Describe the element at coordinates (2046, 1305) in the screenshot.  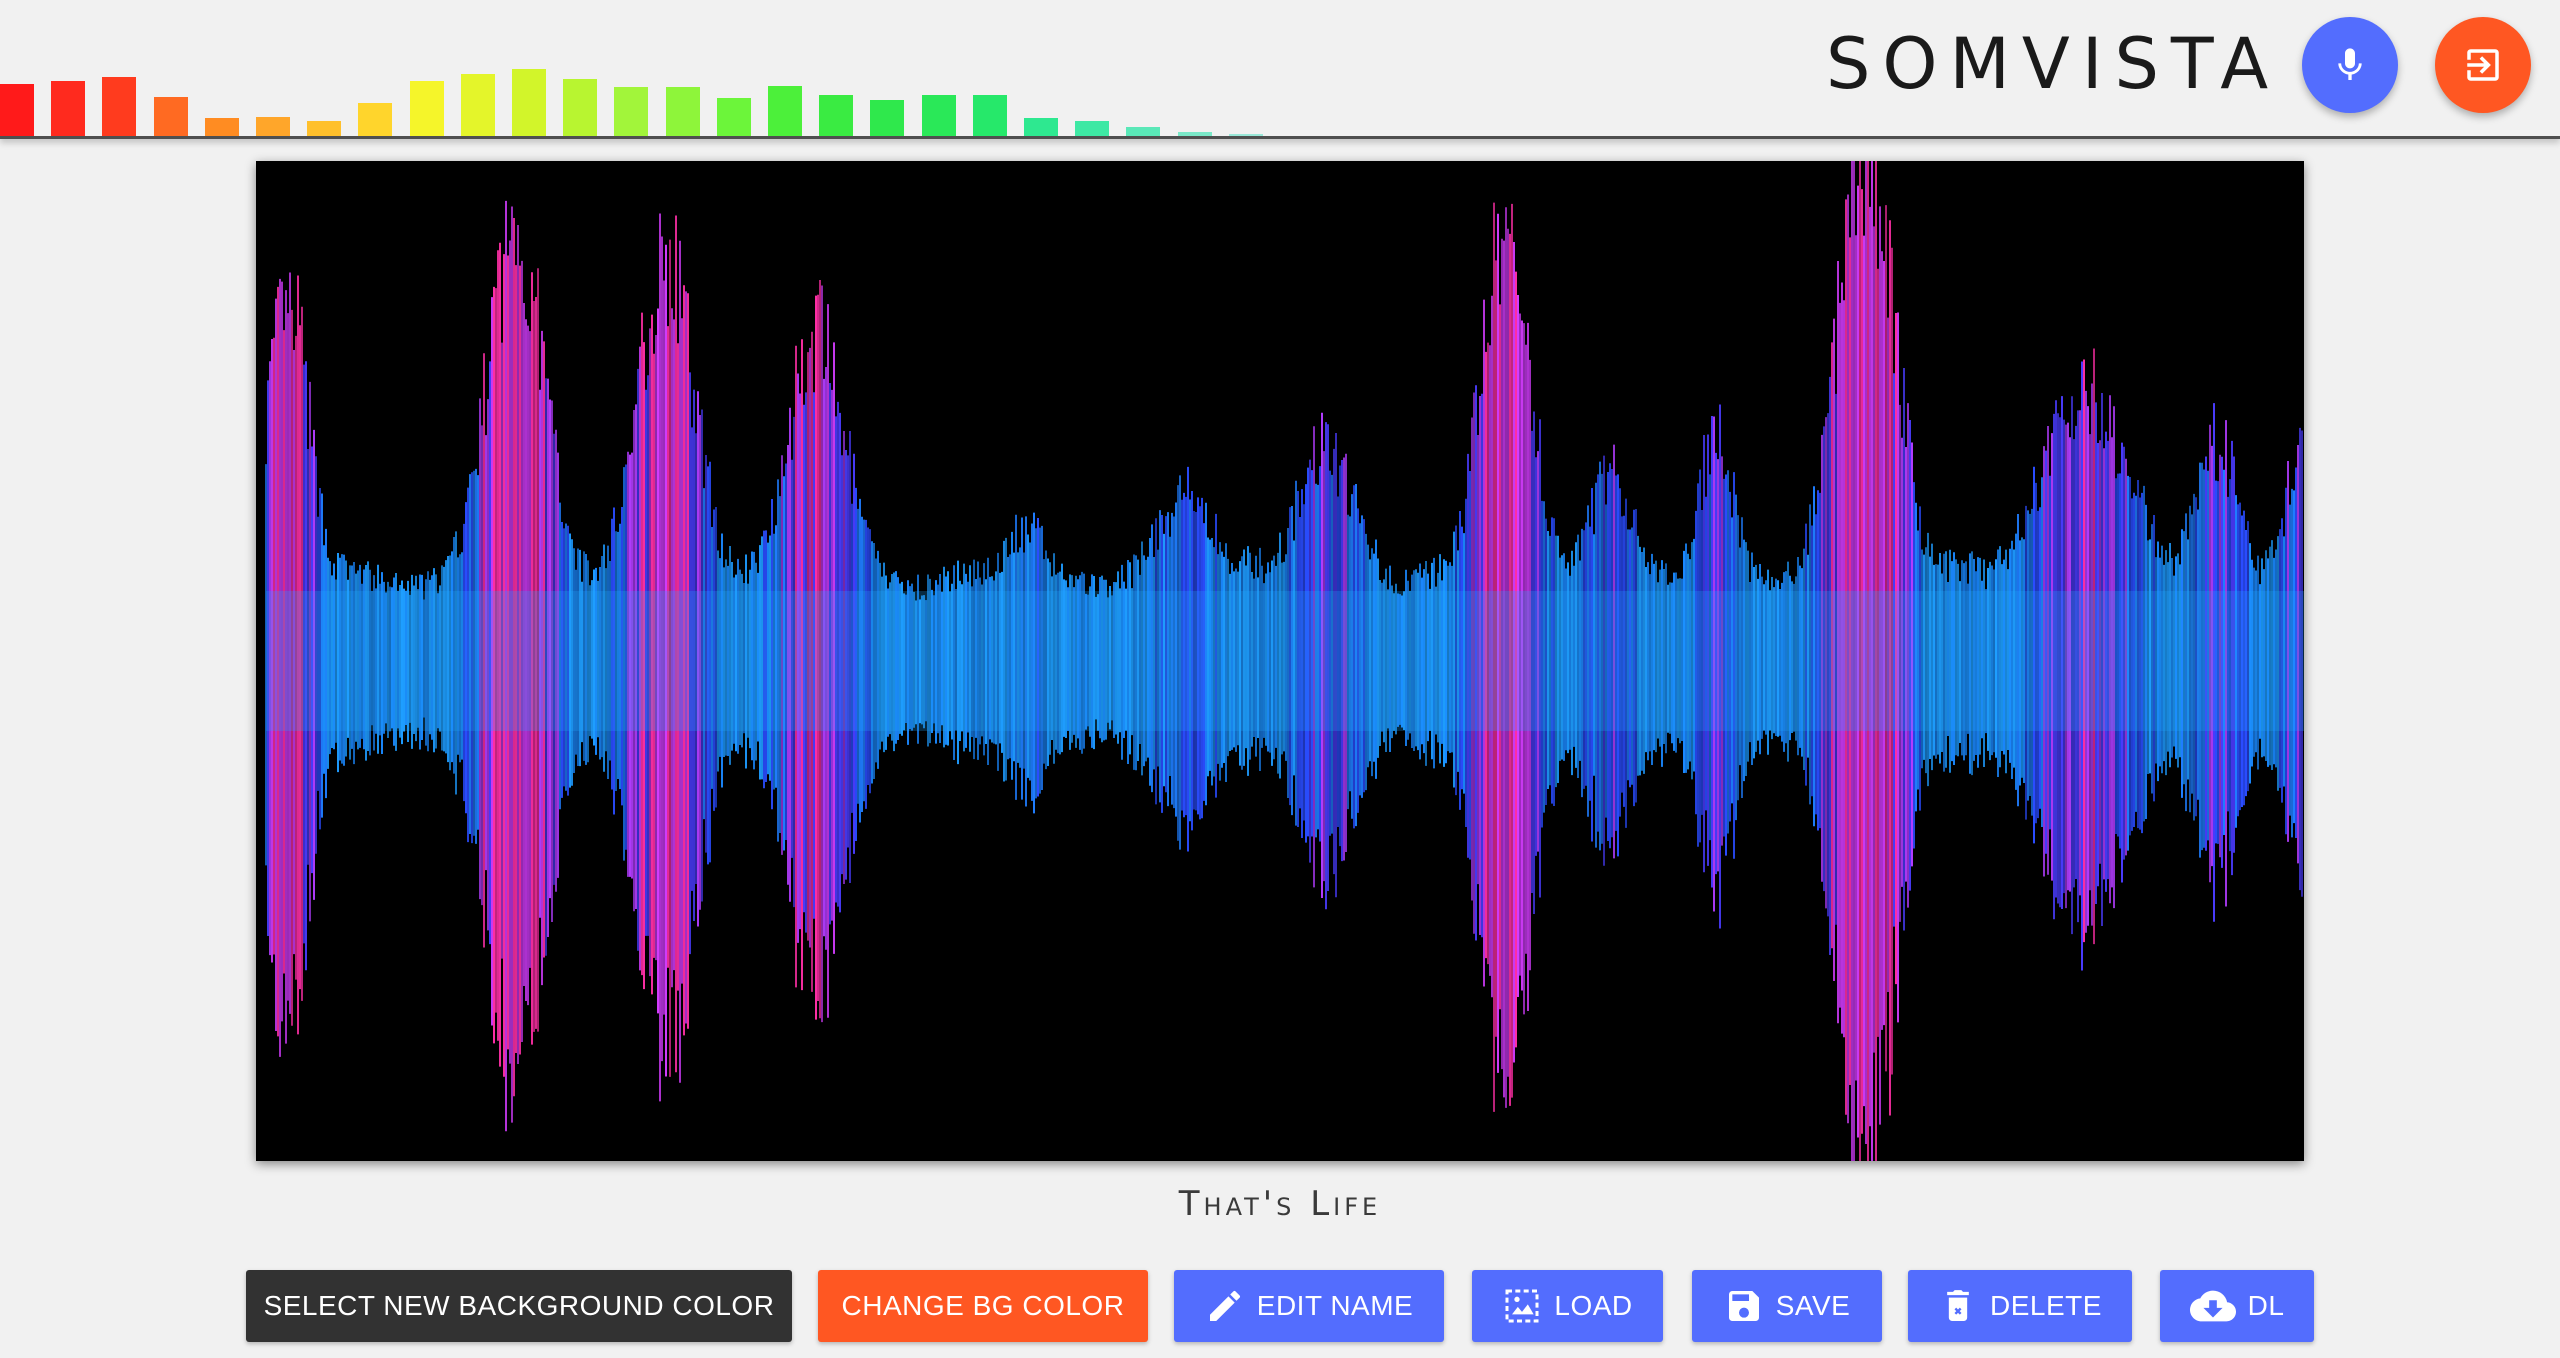
I see `delete-label: DELETE` at that location.